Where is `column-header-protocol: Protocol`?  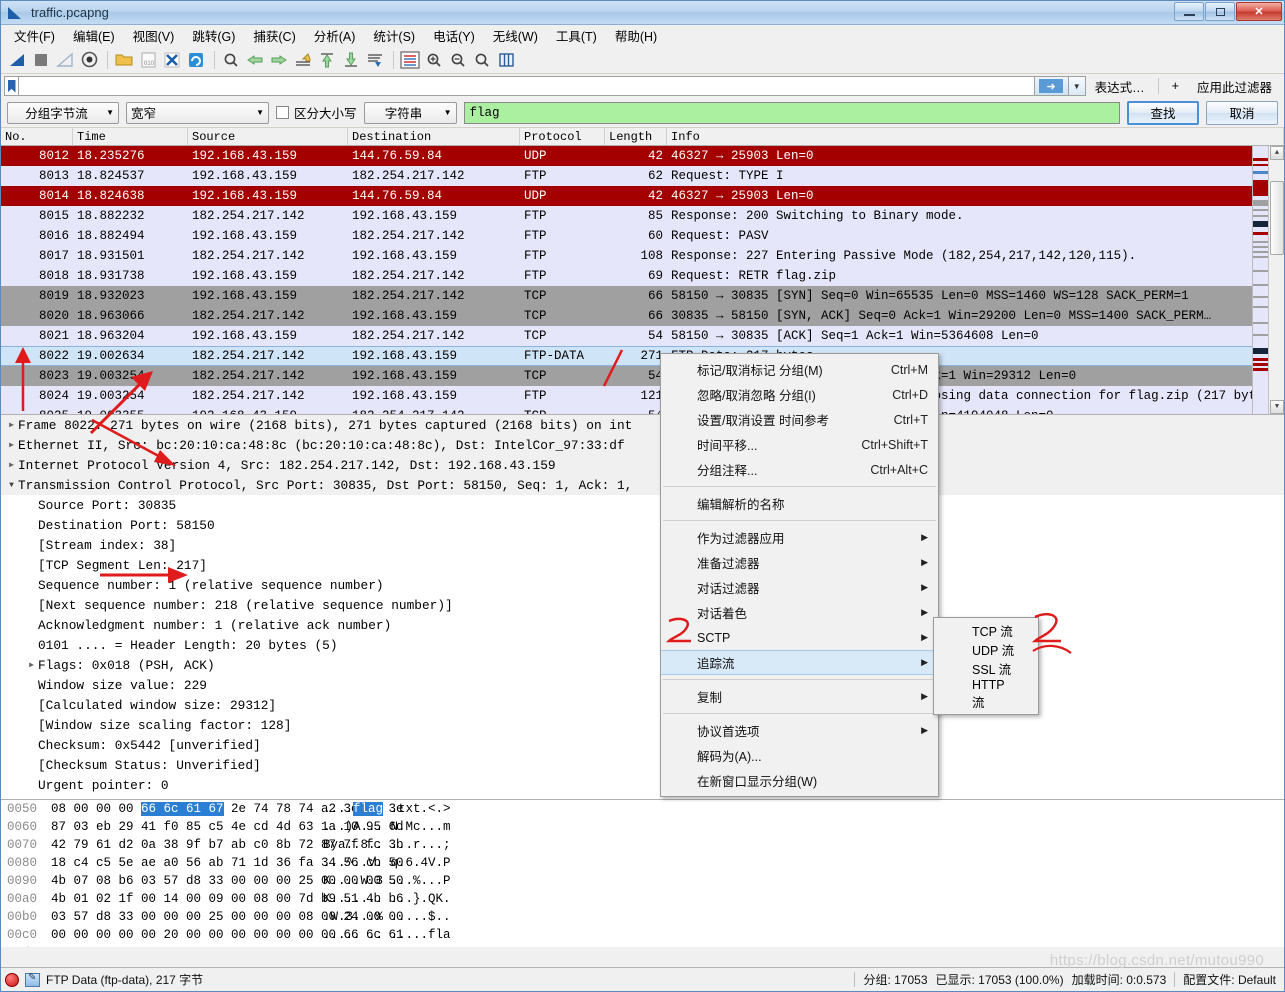 column-header-protocol: Protocol is located at coordinates (562, 136).